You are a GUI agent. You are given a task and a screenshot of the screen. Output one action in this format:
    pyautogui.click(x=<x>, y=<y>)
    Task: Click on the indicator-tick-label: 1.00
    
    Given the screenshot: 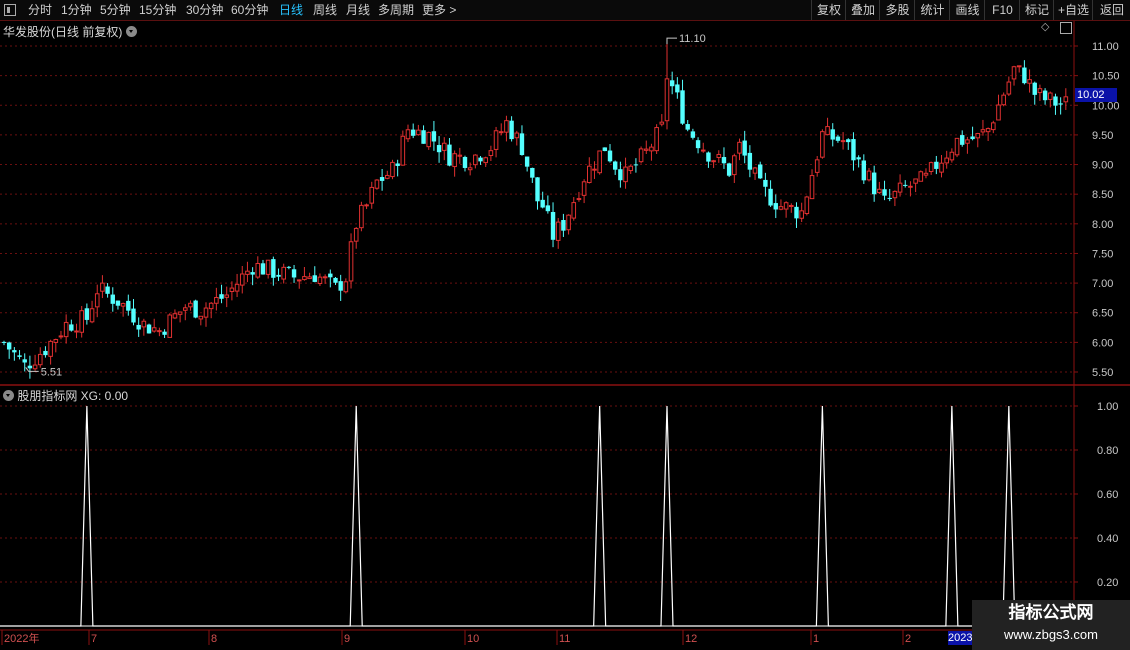 What is the action you would take?
    pyautogui.click(x=1107, y=407)
    